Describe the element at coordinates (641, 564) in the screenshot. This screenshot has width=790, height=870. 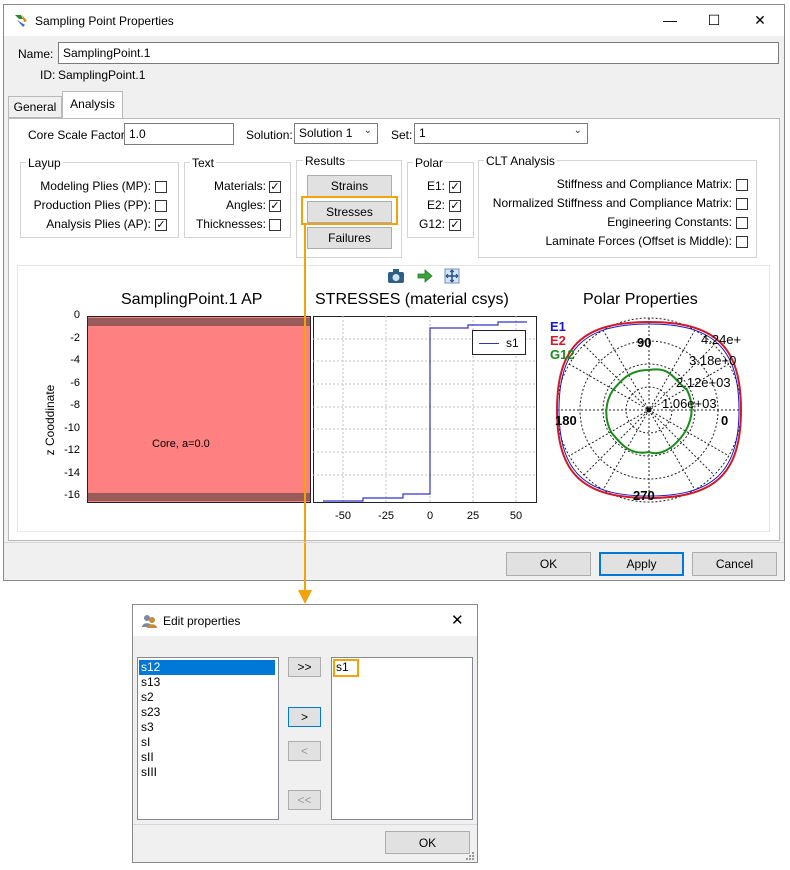
I see `apply-button: Apply` at that location.